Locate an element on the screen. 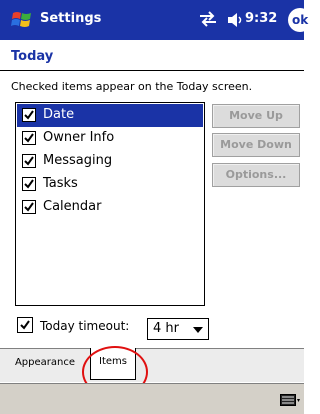 Image resolution: width=320 pixels, height=414 pixels. menu-bar is located at coordinates (152, 398).